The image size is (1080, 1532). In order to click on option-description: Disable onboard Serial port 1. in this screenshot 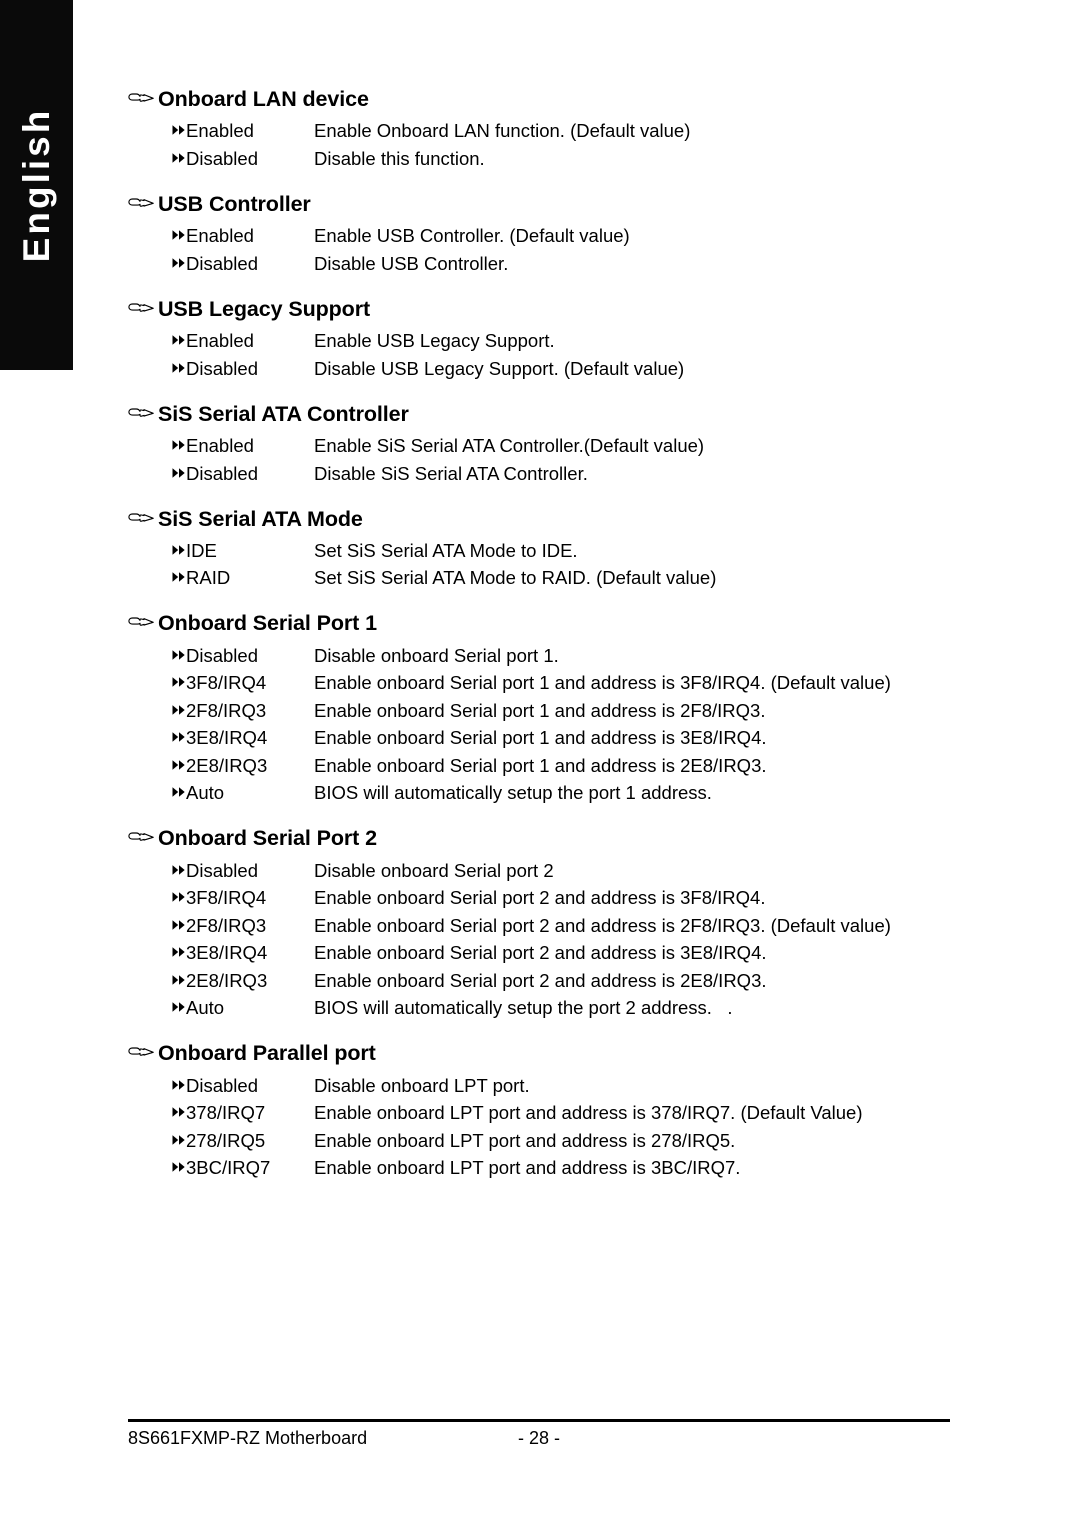, I will do `click(436, 655)`.